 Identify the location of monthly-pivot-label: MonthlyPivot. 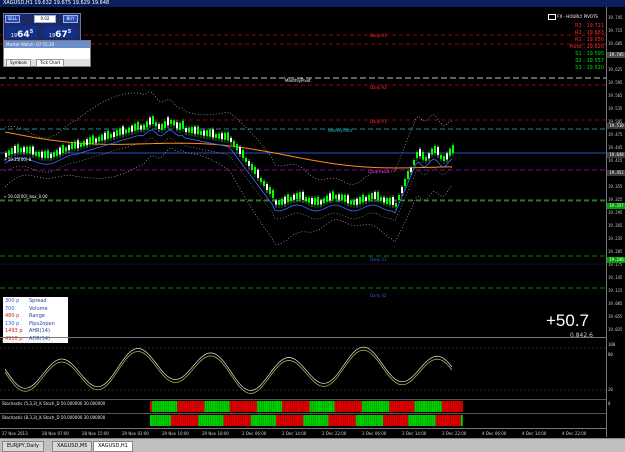
(298, 80).